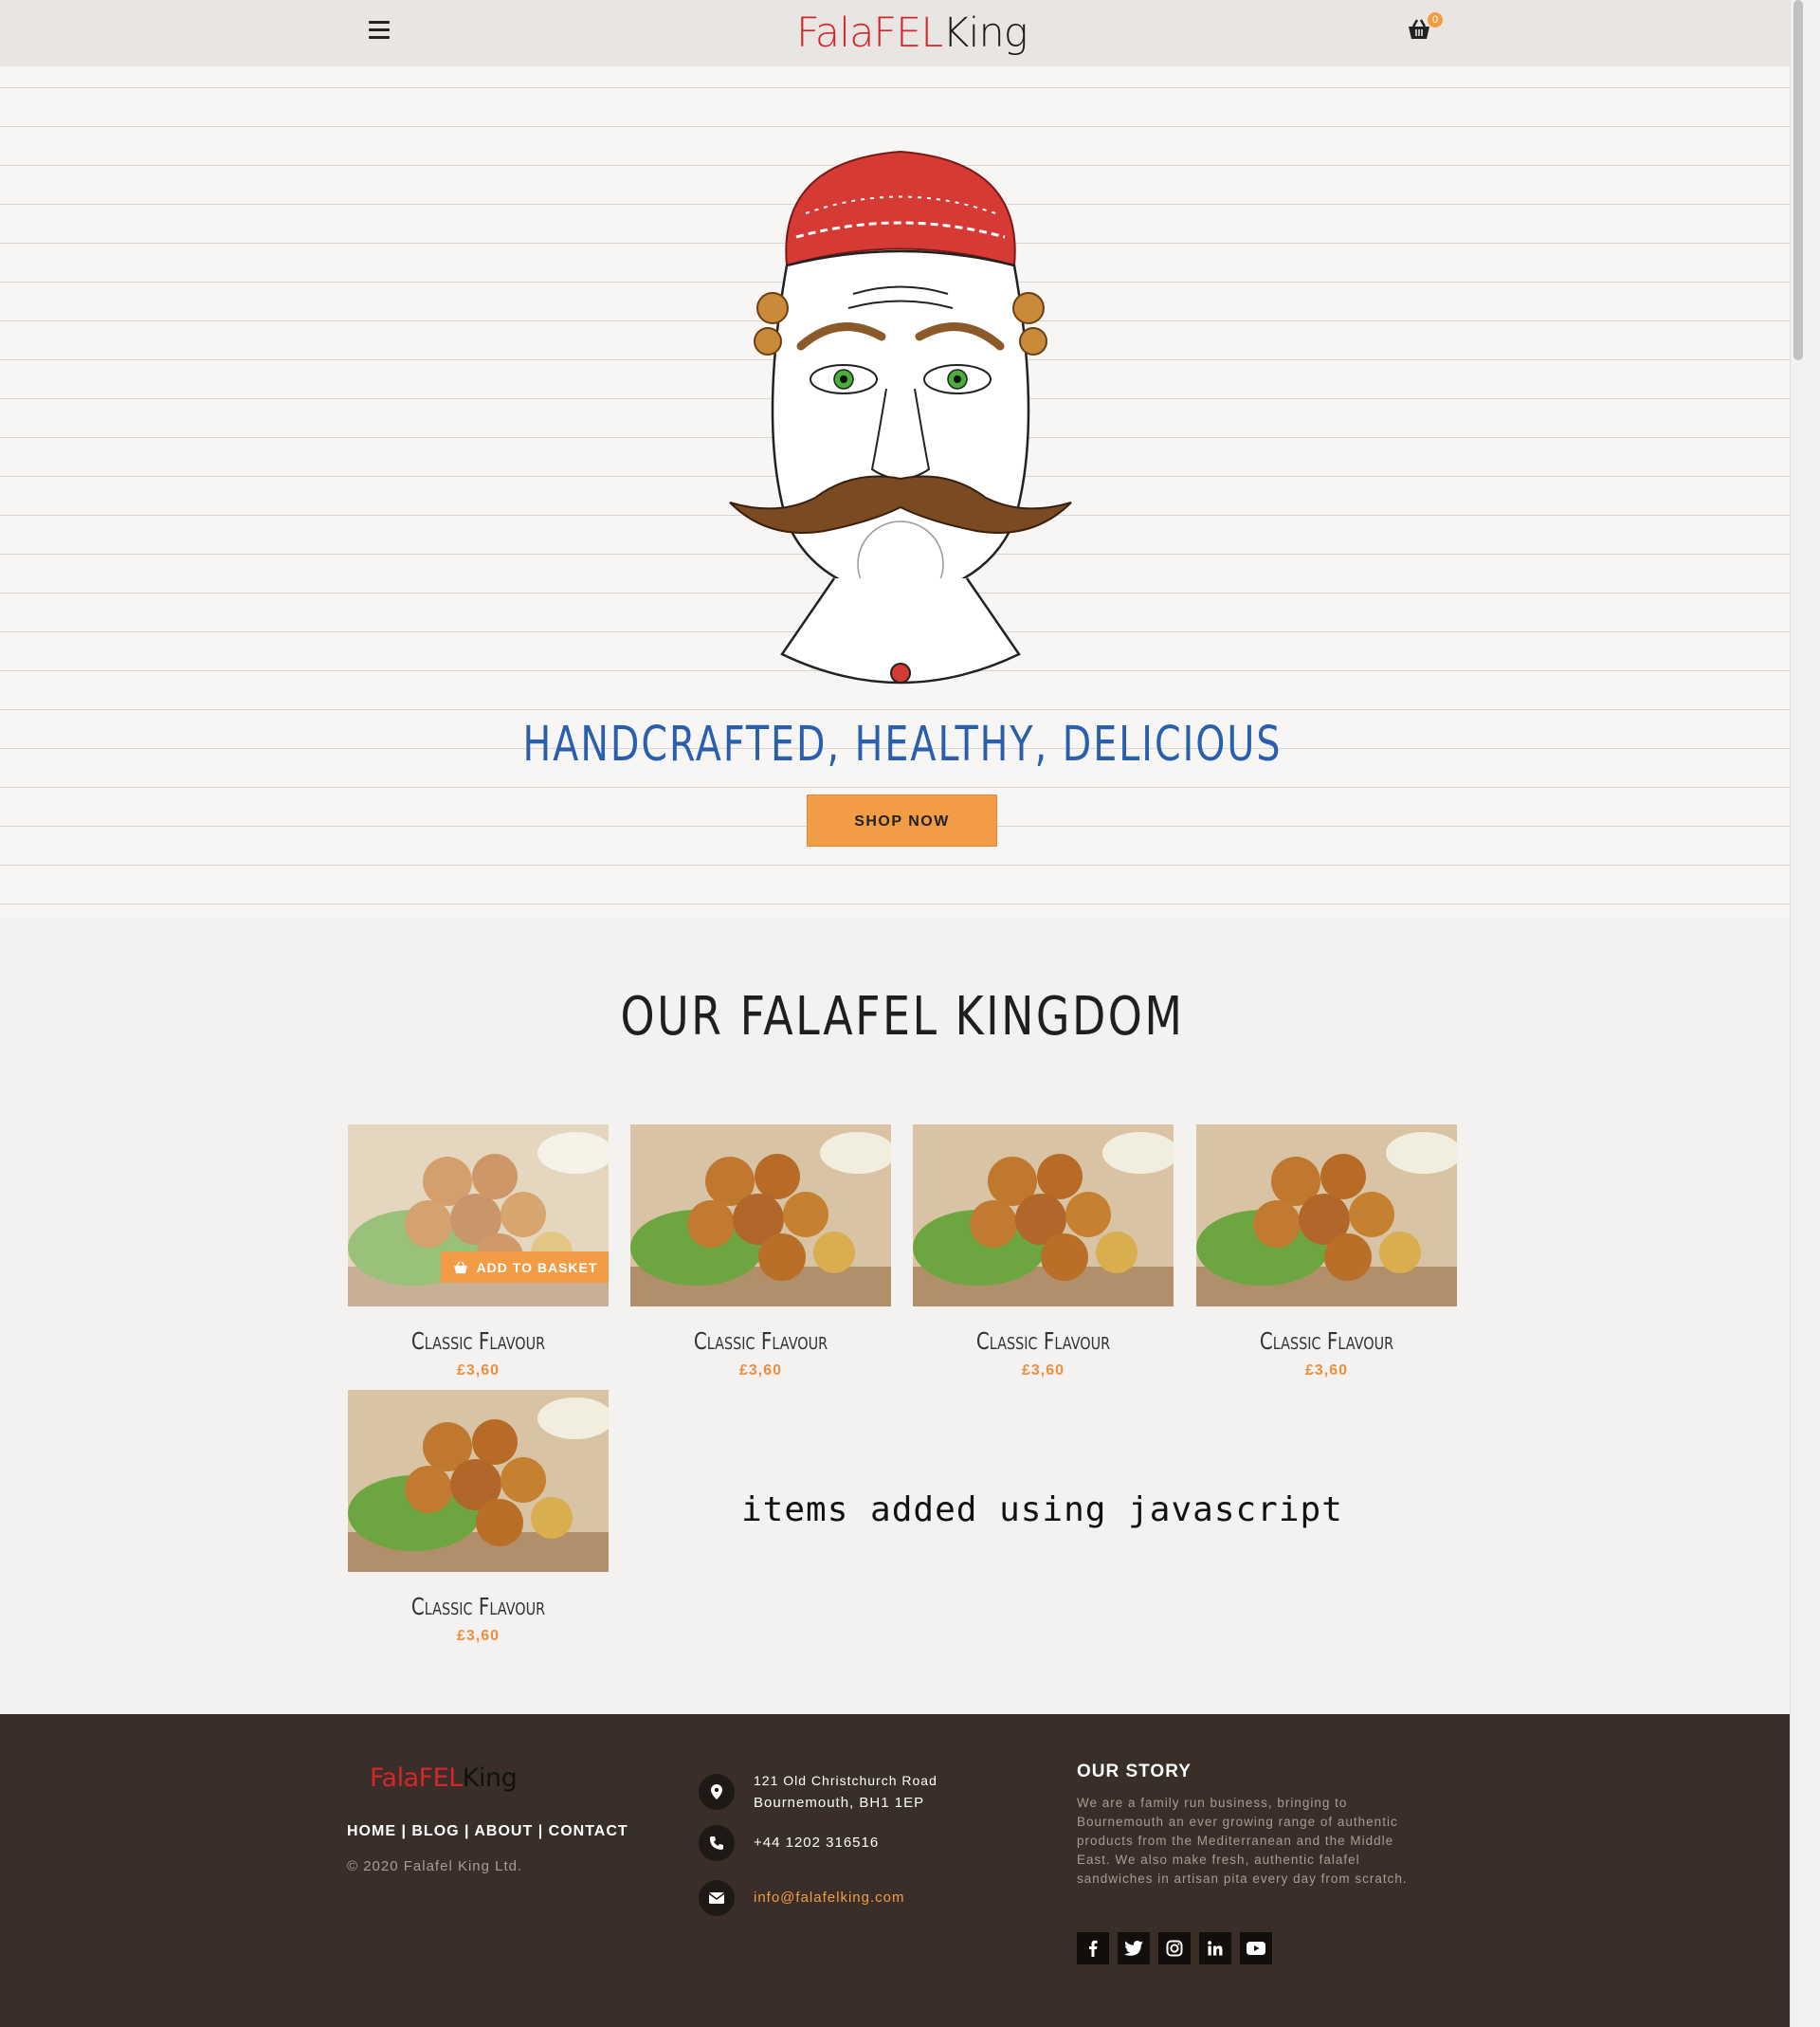 The image size is (1820, 2027). I want to click on footer-link-contact: CONTACT, so click(588, 1831).